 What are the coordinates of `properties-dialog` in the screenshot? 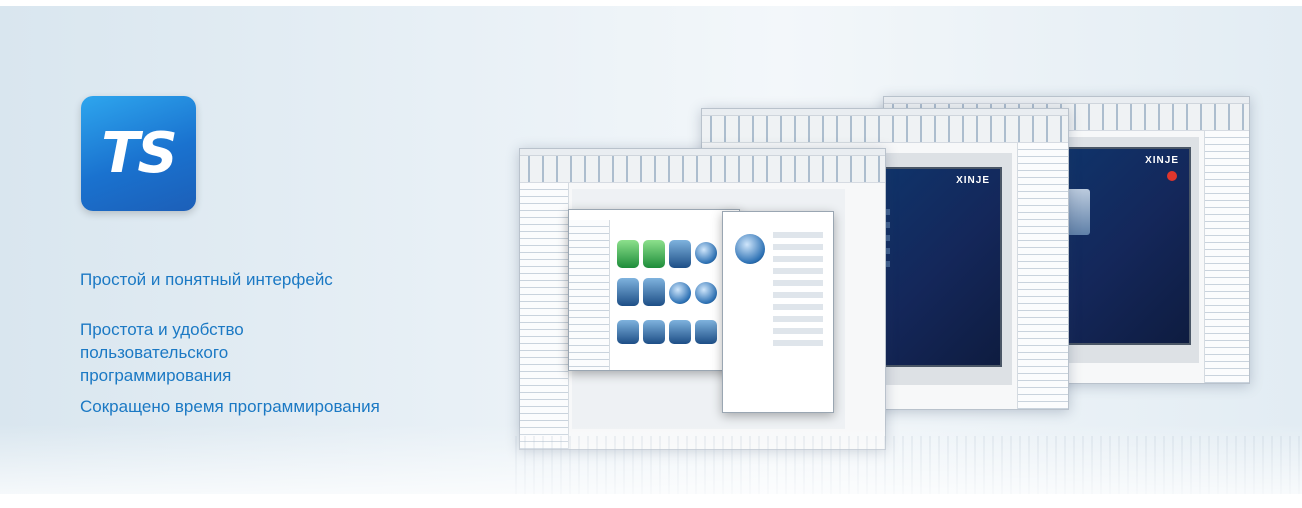 It's located at (778, 312).